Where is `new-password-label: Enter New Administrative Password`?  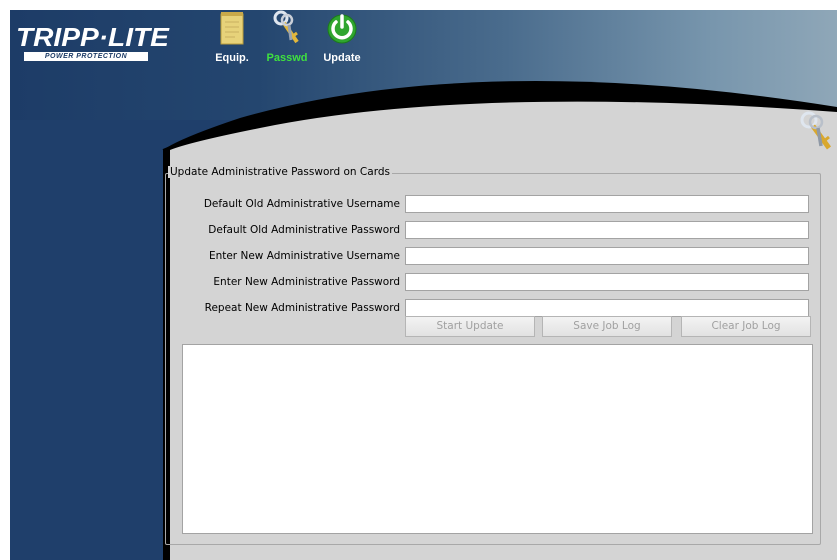 new-password-label: Enter New Administrative Password is located at coordinates (306, 282).